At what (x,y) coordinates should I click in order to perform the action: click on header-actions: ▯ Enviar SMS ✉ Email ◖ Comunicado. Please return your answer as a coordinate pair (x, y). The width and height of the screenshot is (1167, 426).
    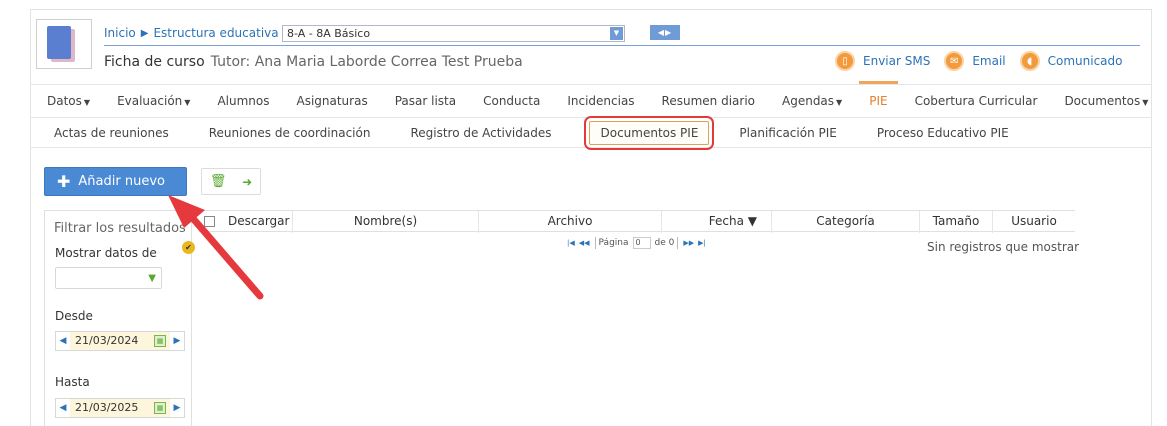
    Looking at the image, I should click on (985, 61).